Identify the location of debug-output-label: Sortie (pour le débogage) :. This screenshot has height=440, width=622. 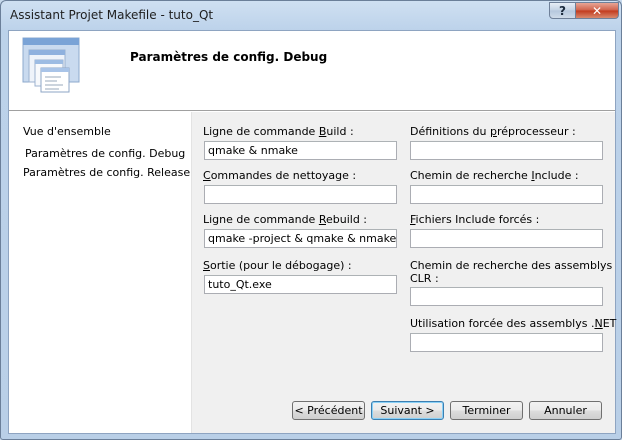
(277, 265).